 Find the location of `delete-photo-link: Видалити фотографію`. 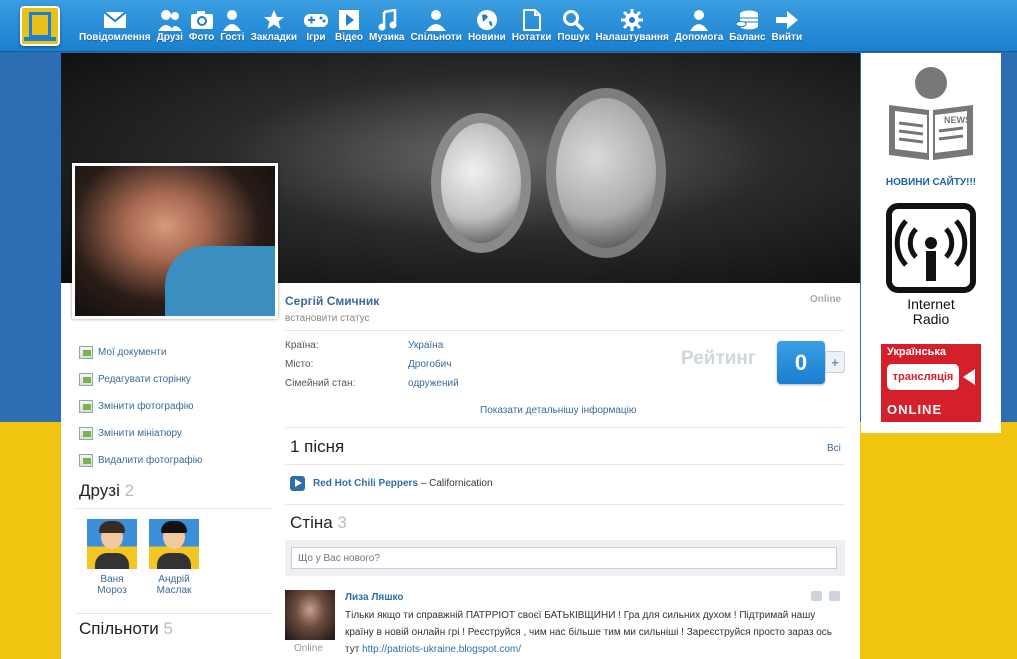

delete-photo-link: Видалити фотографію is located at coordinates (140, 460).